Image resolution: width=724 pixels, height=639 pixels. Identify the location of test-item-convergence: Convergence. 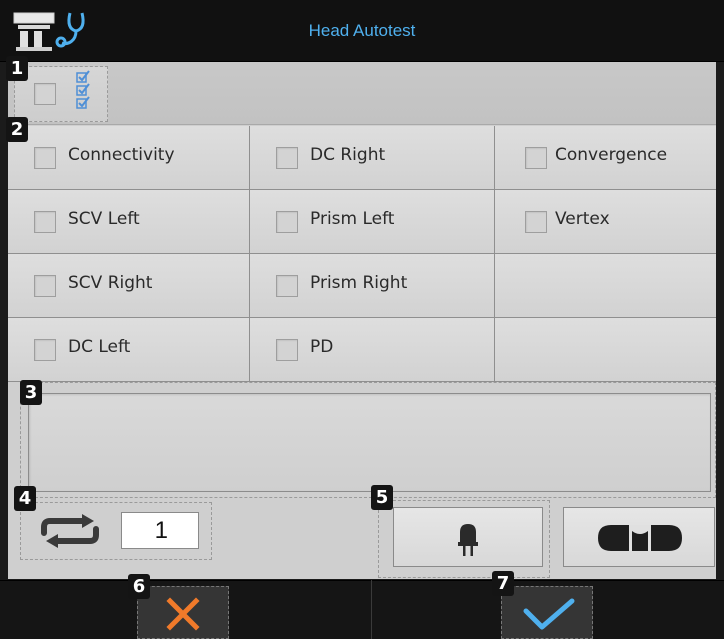
(605, 158).